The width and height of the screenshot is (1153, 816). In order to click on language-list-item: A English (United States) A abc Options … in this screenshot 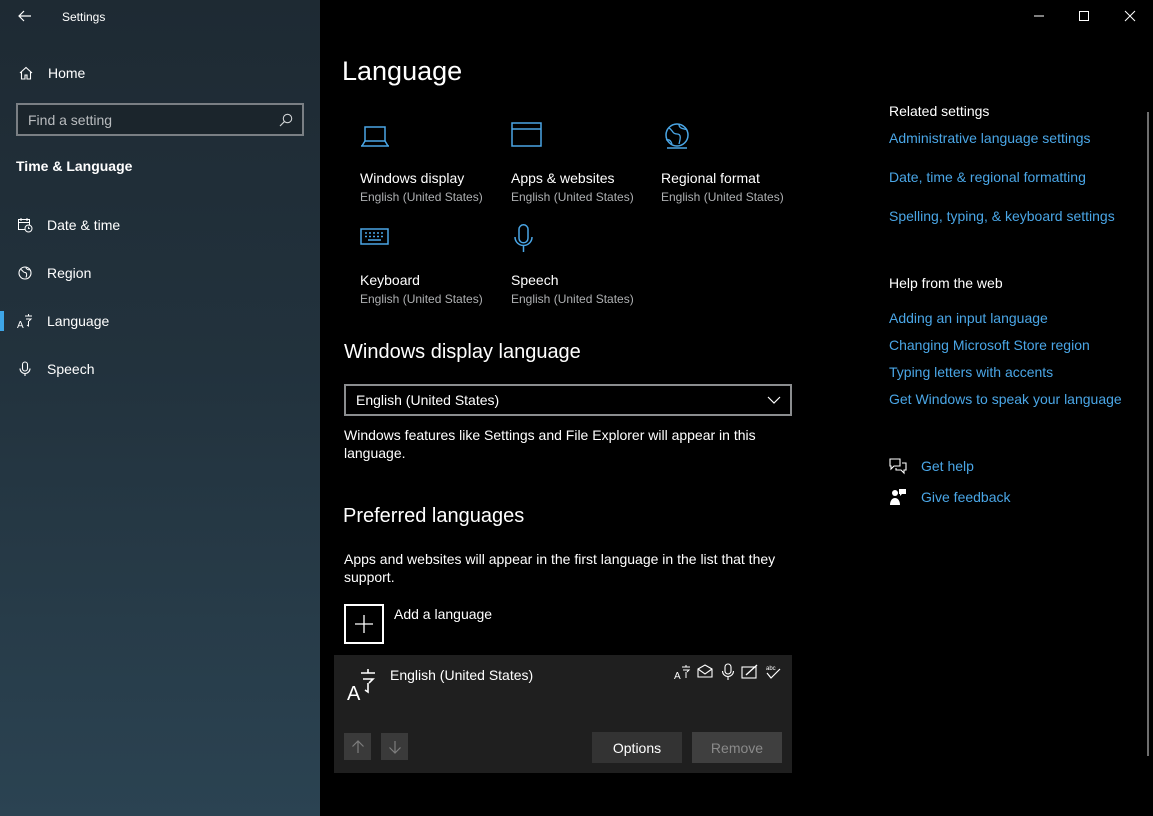, I will do `click(563, 714)`.